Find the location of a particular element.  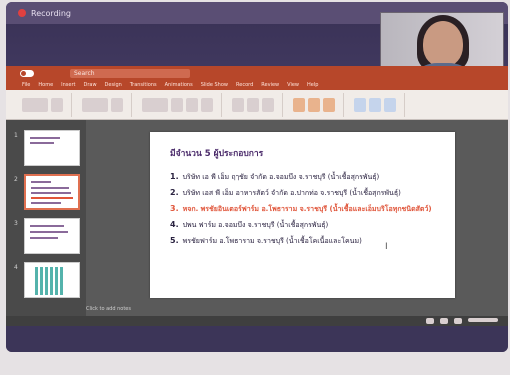

numbering-icon is located at coordinates (253, 104).